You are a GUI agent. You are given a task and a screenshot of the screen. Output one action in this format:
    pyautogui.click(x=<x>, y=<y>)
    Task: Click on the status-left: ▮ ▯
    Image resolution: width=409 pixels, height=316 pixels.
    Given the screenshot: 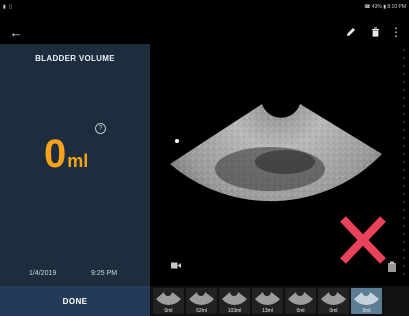 What is the action you would take?
    pyautogui.click(x=8, y=7)
    